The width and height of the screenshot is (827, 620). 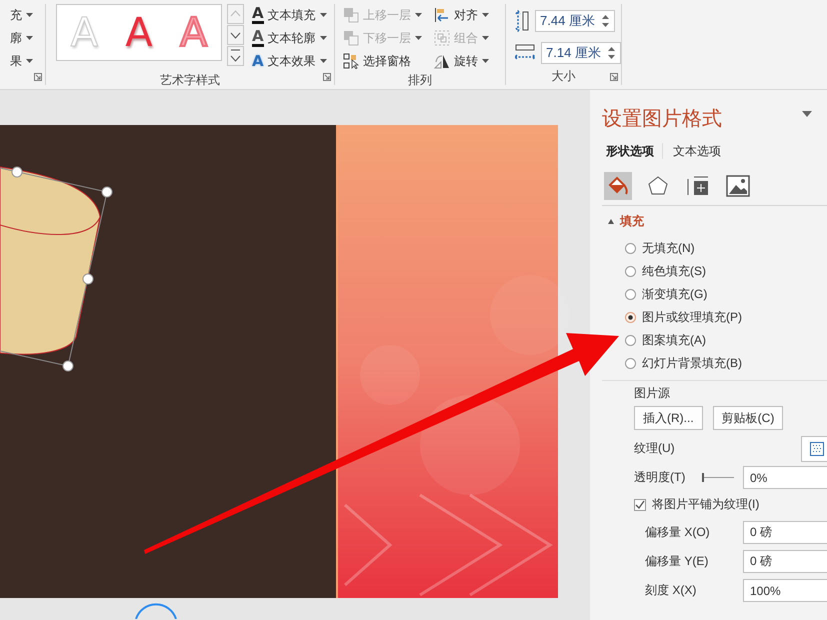 I want to click on field-label: 图片源, so click(x=652, y=393).